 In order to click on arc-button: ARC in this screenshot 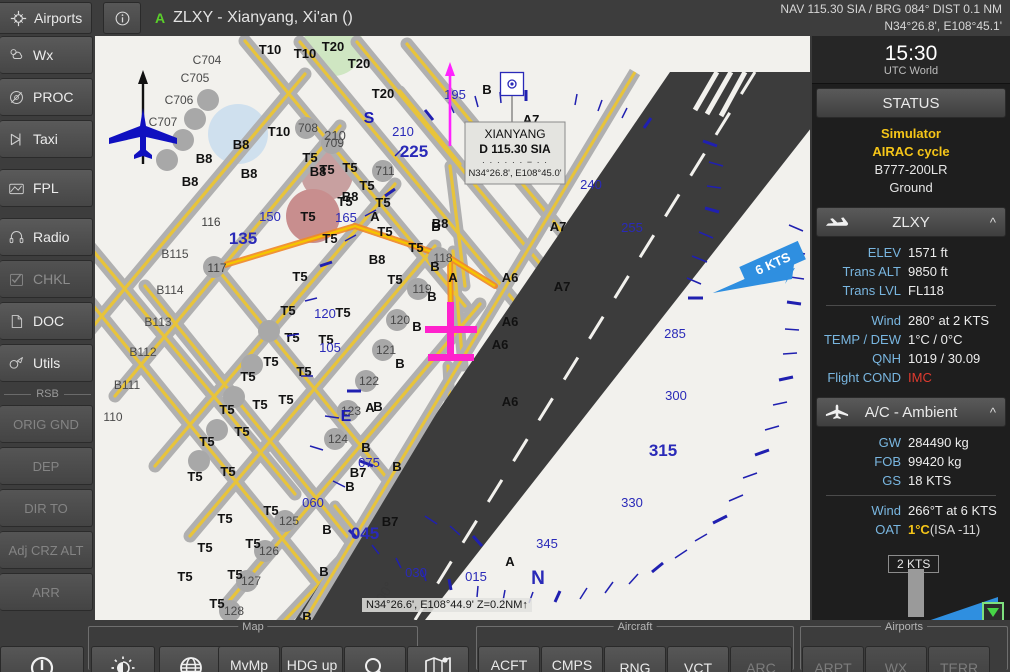, I will do `click(761, 659)`.